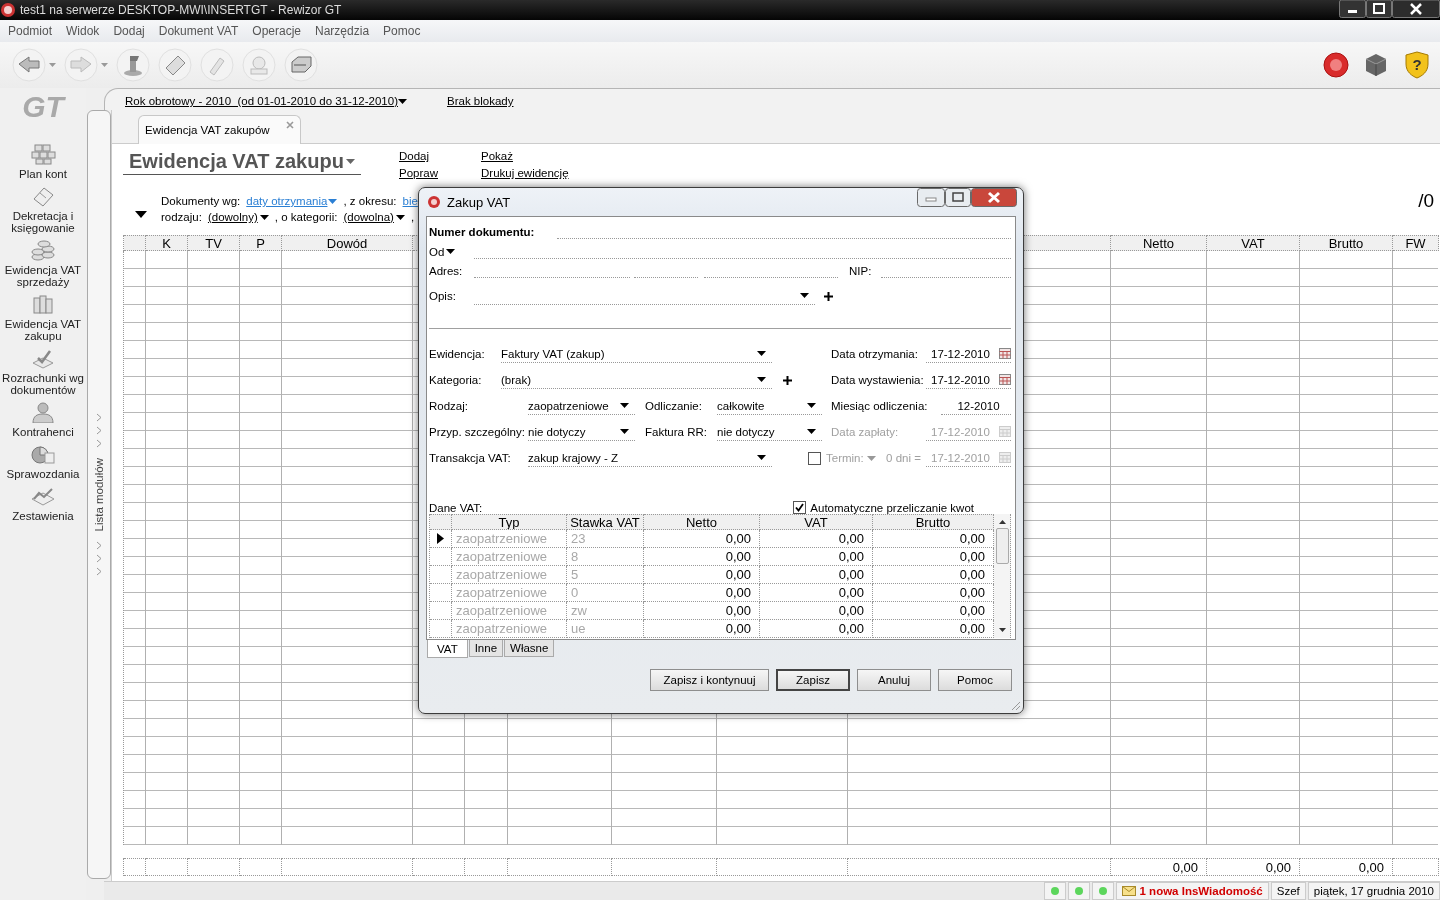 Image resolution: width=1440 pixels, height=900 pixels. What do you see at coordinates (83, 31) in the screenshot?
I see `menu-item: Widok` at bounding box center [83, 31].